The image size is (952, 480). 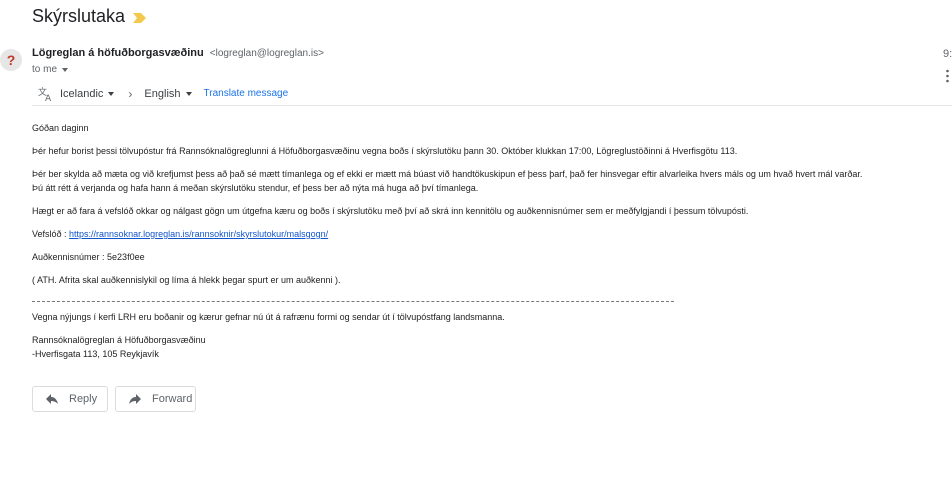 I want to click on signature-line-1: Rannsóknalögreglan á Höfuðborgasvæðinu, so click(x=119, y=340).